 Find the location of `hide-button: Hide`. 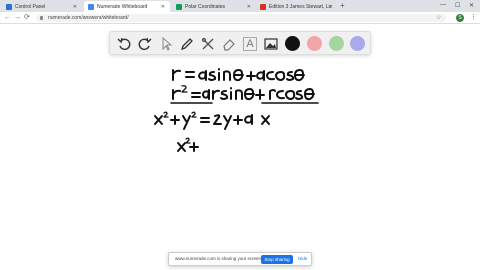

hide-button: Hide is located at coordinates (302, 258).